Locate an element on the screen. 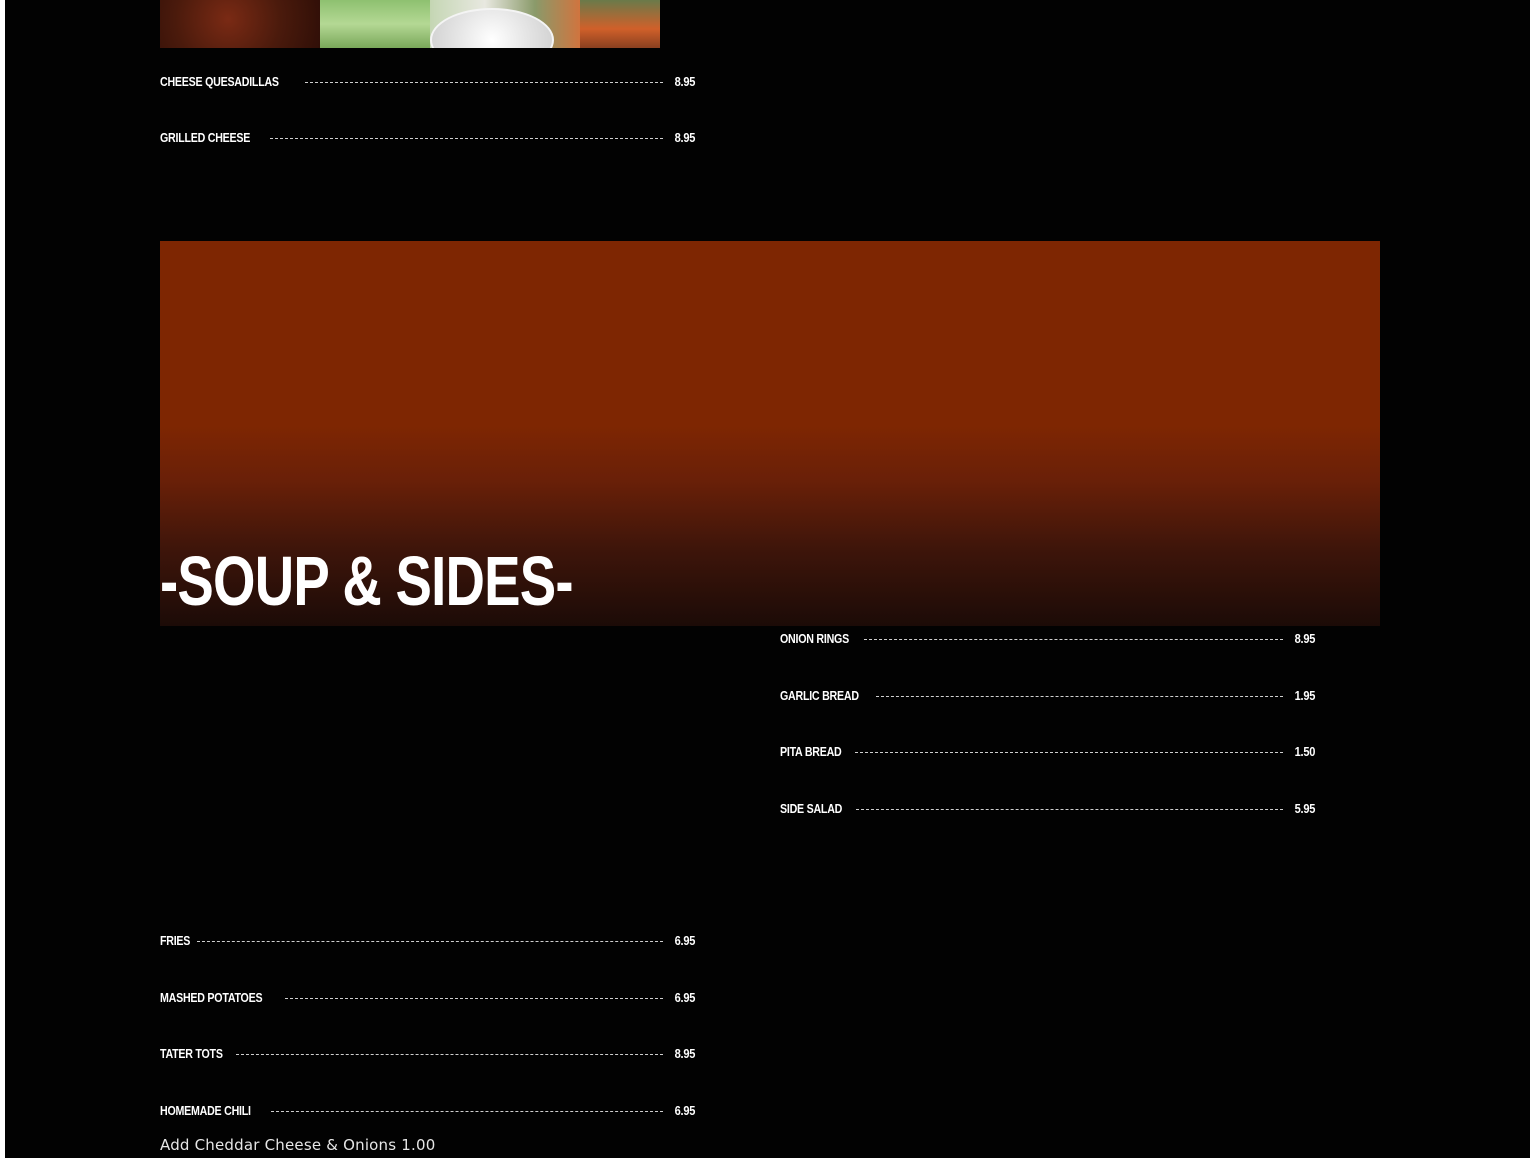 The height and width of the screenshot is (1170, 1530). menu-item-name: SIDE SALAD is located at coordinates (811, 808).